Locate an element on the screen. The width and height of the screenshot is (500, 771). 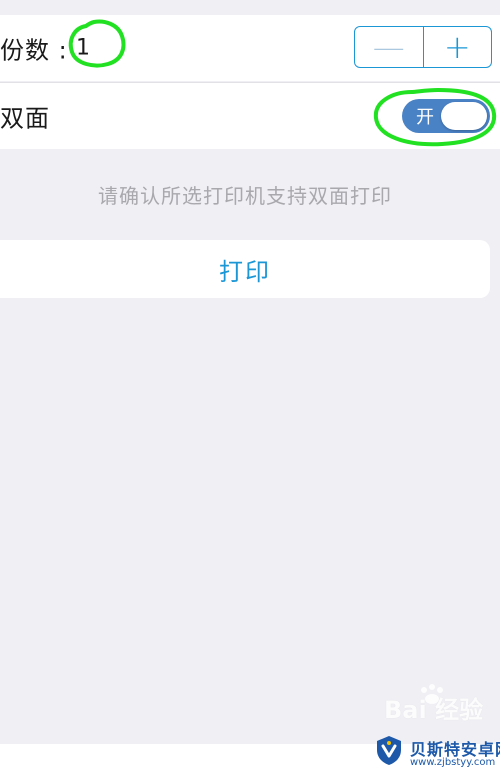
copies-label: 份数 : is located at coordinates (34, 50).